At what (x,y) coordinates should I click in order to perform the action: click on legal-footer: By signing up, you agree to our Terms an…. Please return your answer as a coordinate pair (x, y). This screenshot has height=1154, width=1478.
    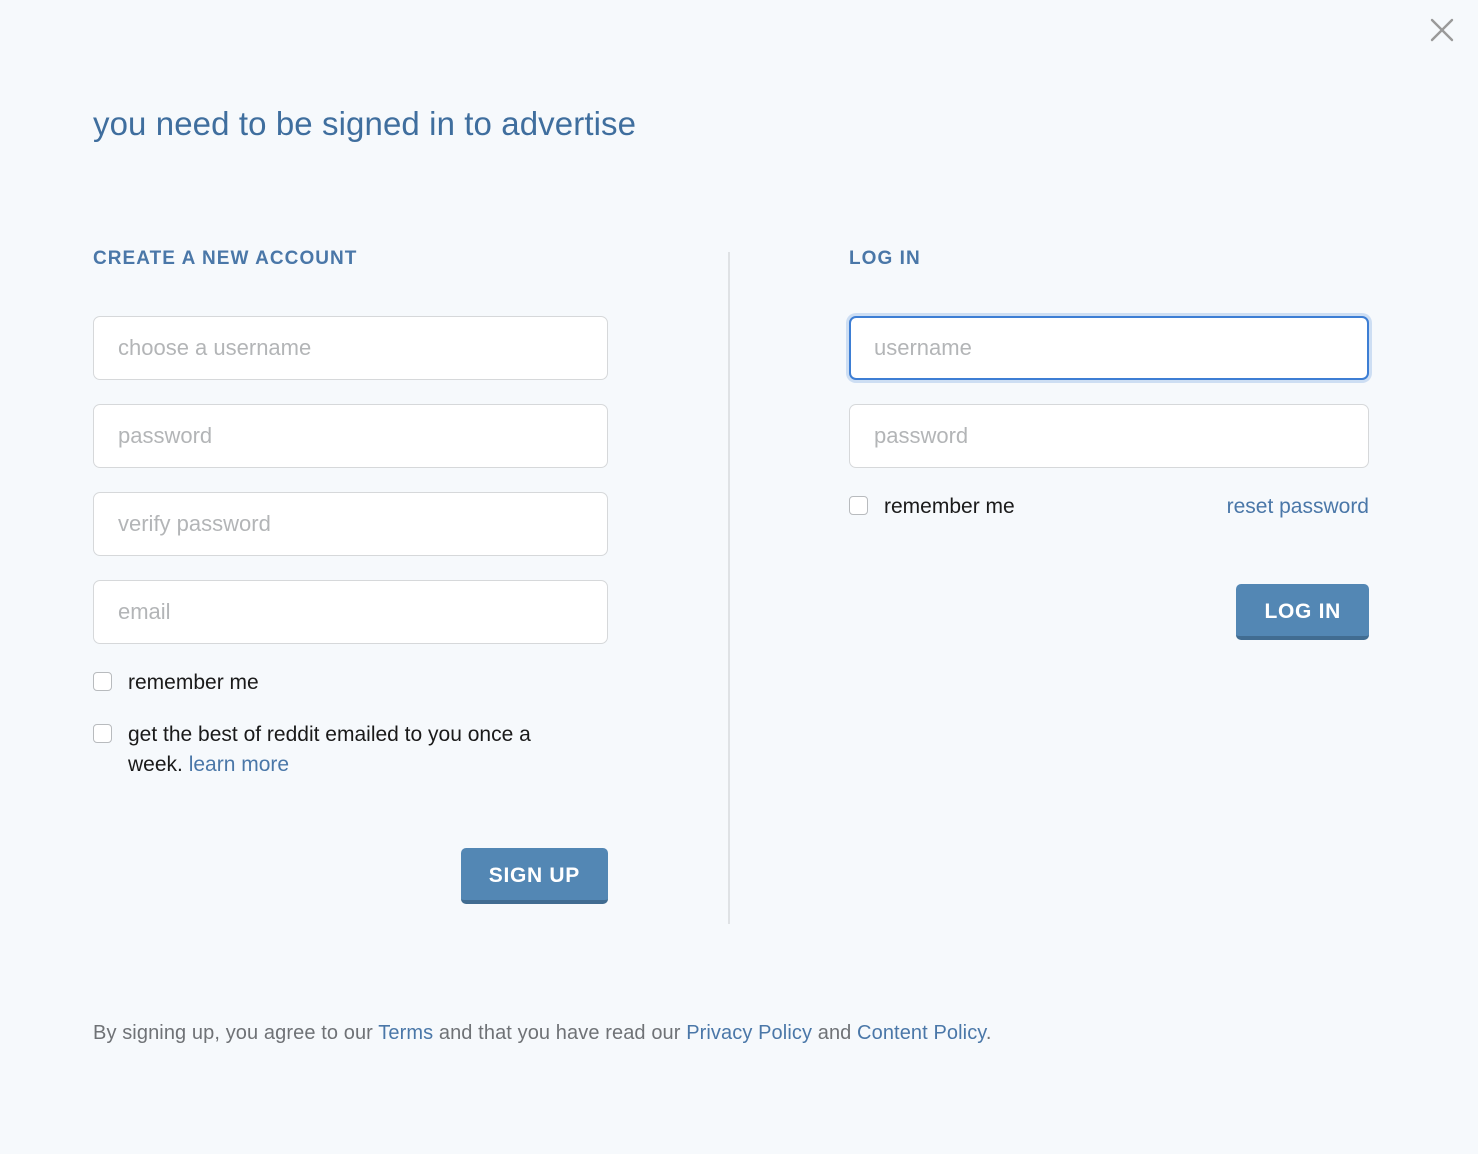
    Looking at the image, I should click on (542, 1033).